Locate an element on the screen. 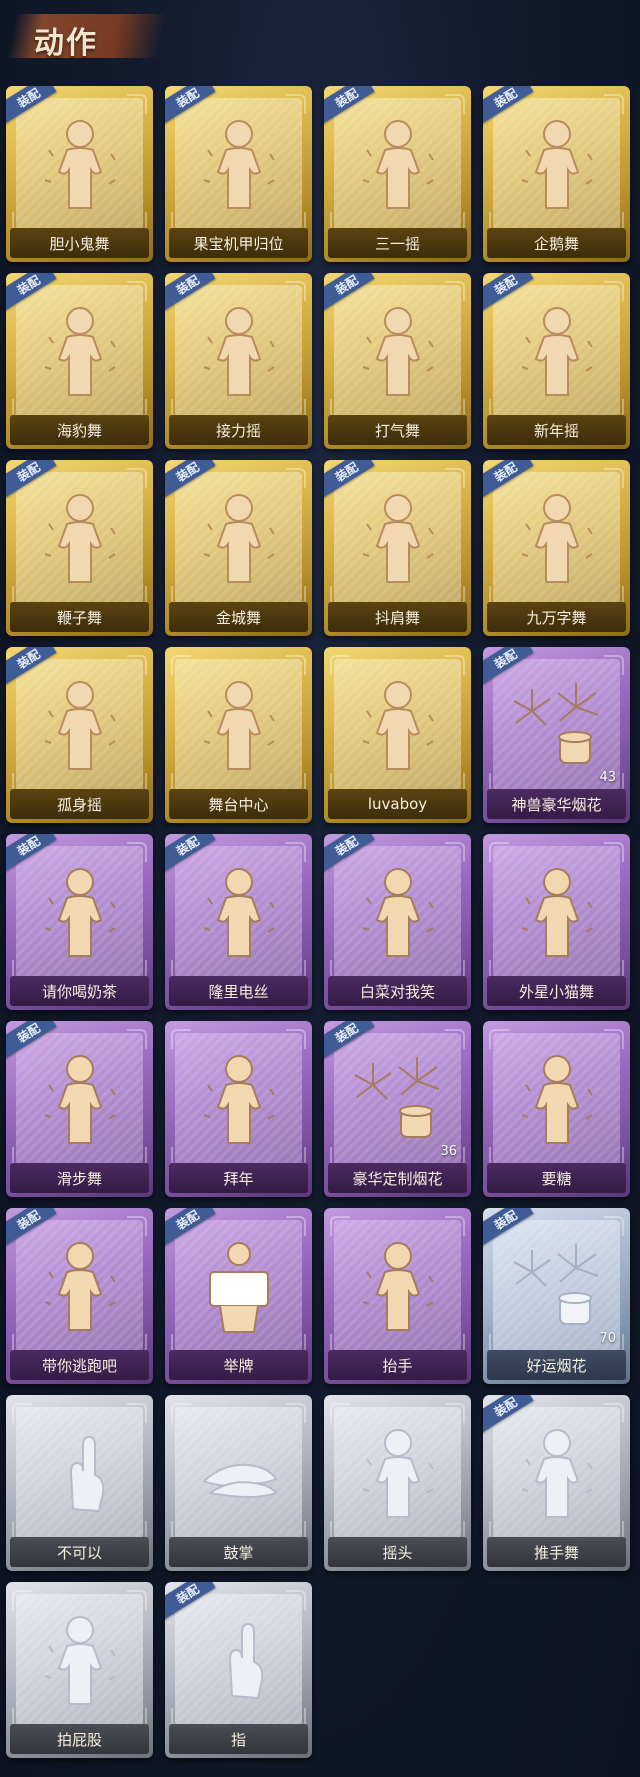 This screenshot has width=640, height=1777. action-card: 装配 九万字舞 is located at coordinates (556, 548).